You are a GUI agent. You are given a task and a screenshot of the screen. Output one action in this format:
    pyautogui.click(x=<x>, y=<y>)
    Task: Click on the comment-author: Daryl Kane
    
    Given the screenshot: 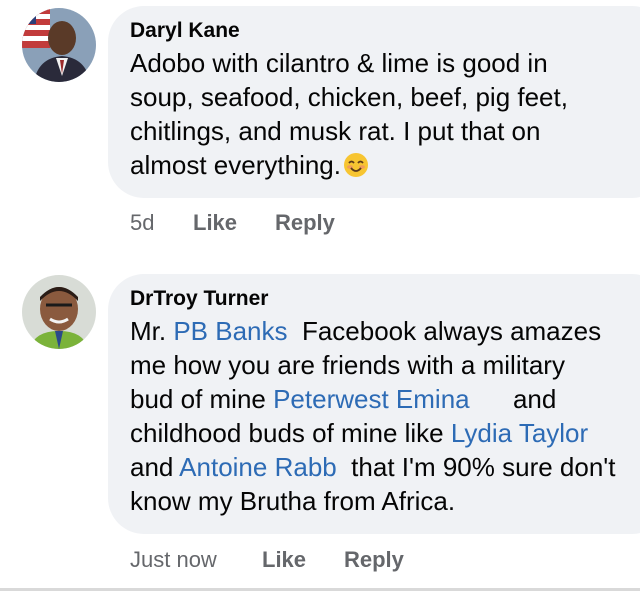 What is the action you would take?
    pyautogui.click(x=385, y=31)
    